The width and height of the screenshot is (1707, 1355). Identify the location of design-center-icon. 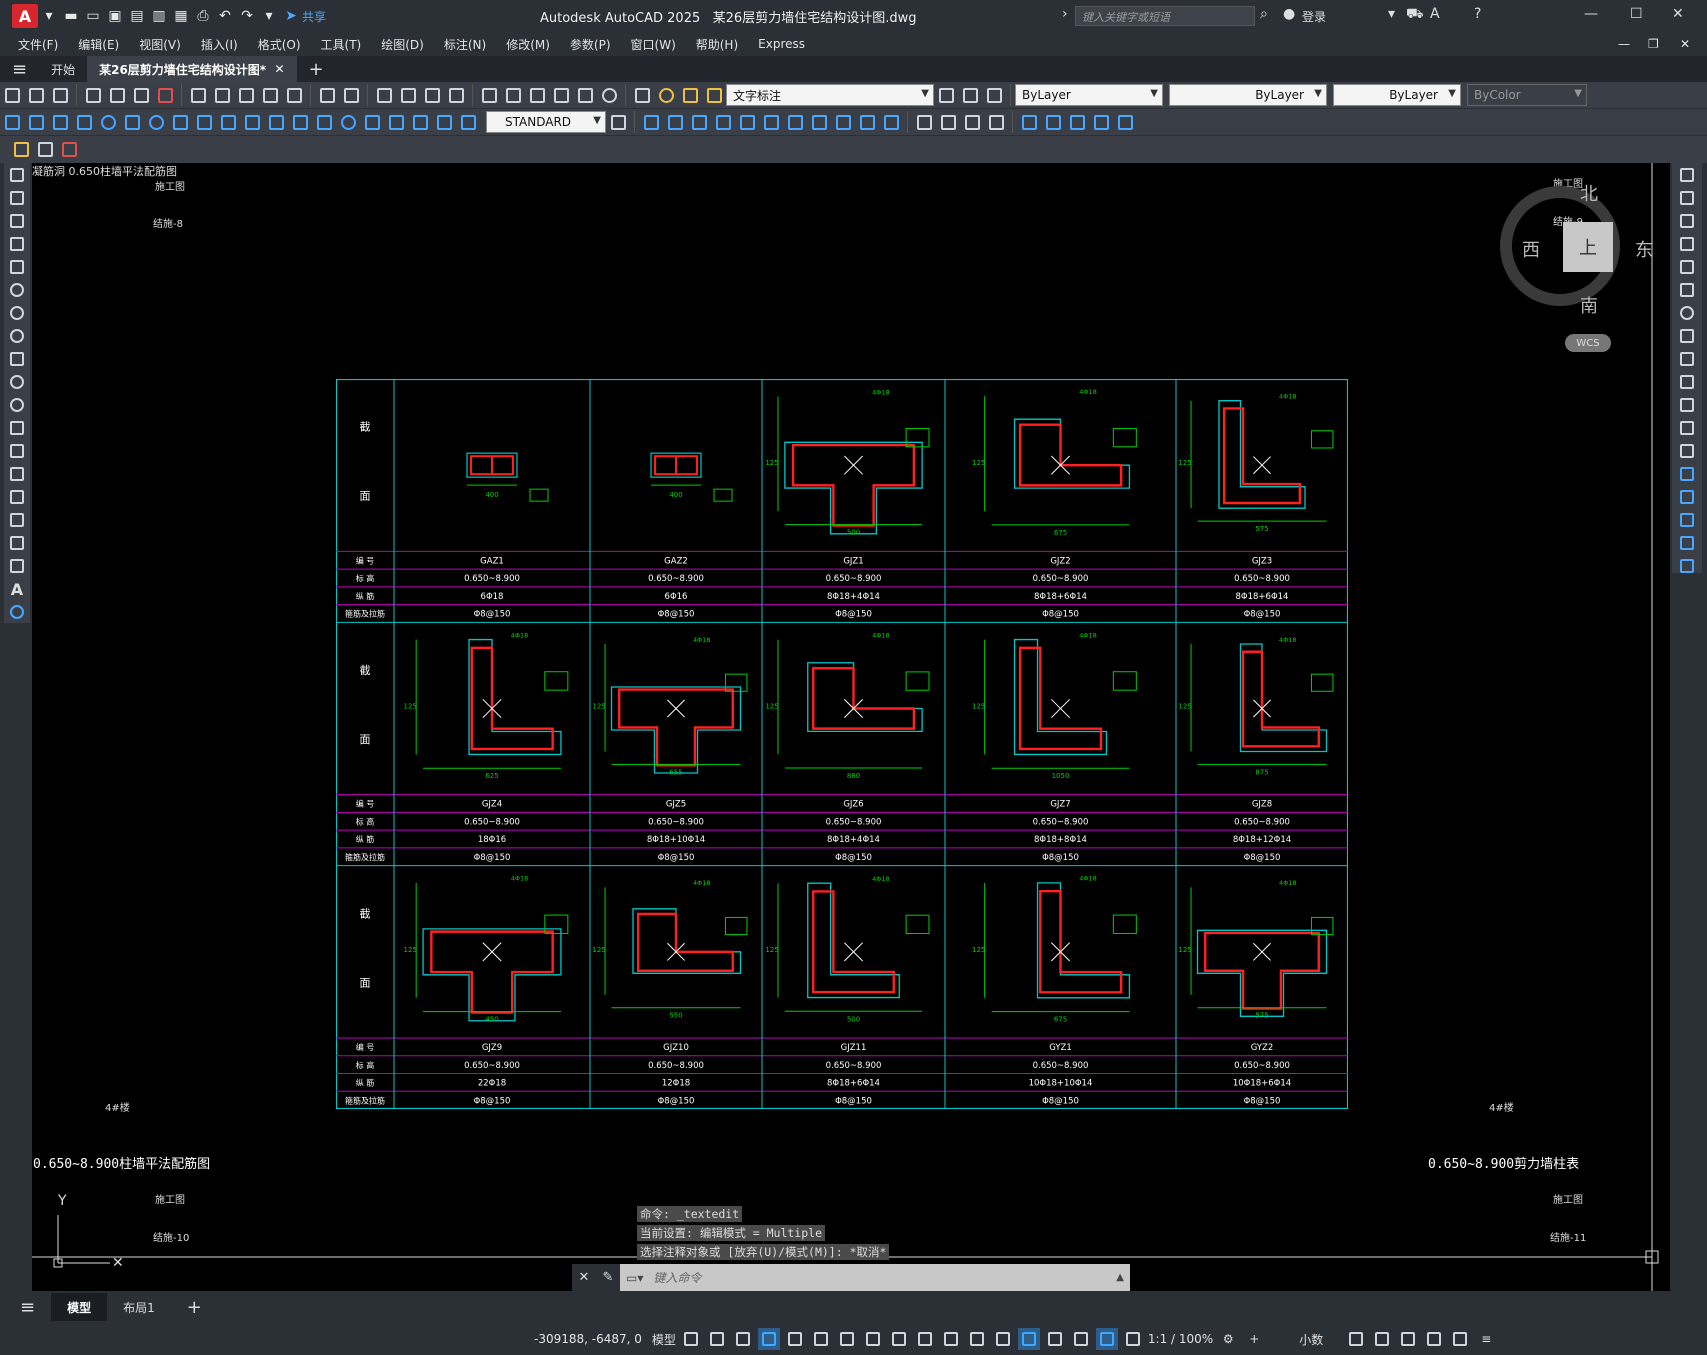
(513, 95).